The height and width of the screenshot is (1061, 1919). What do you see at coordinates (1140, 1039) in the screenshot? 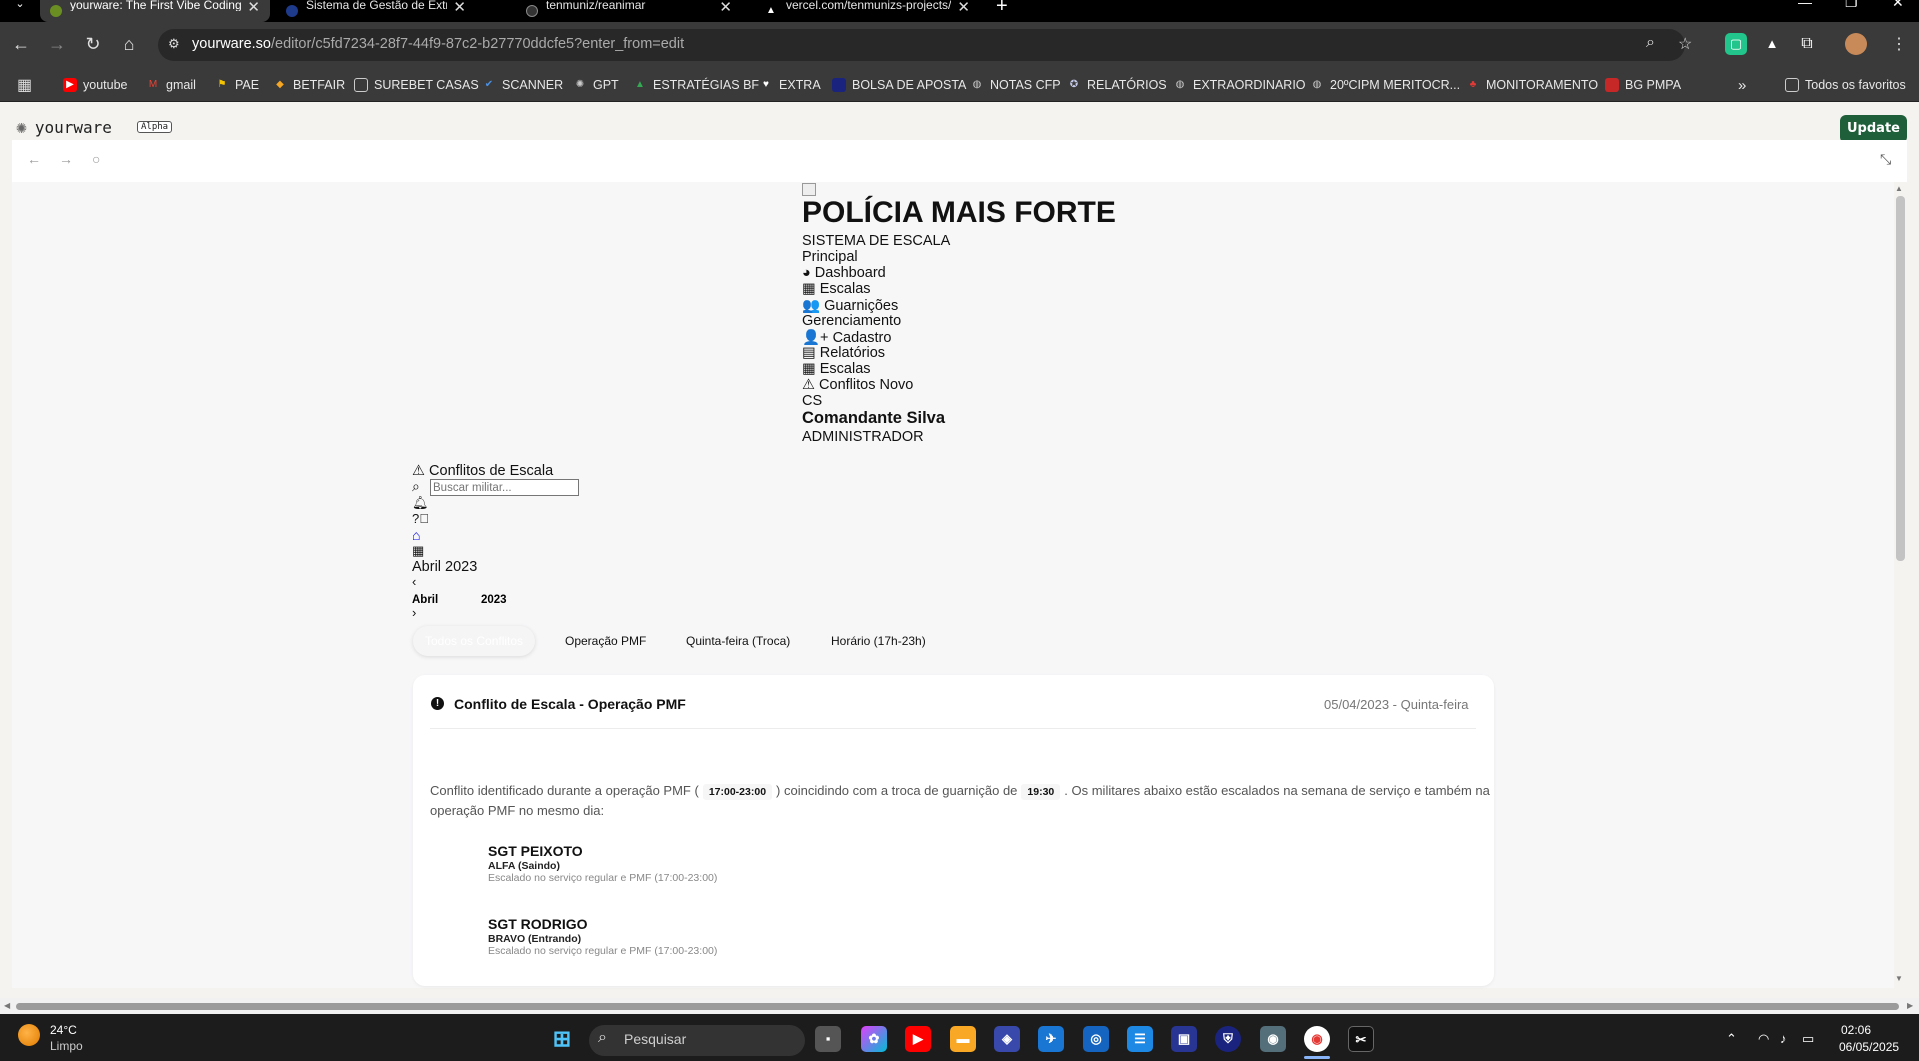
I see `app-notes-icon: ☰` at bounding box center [1140, 1039].